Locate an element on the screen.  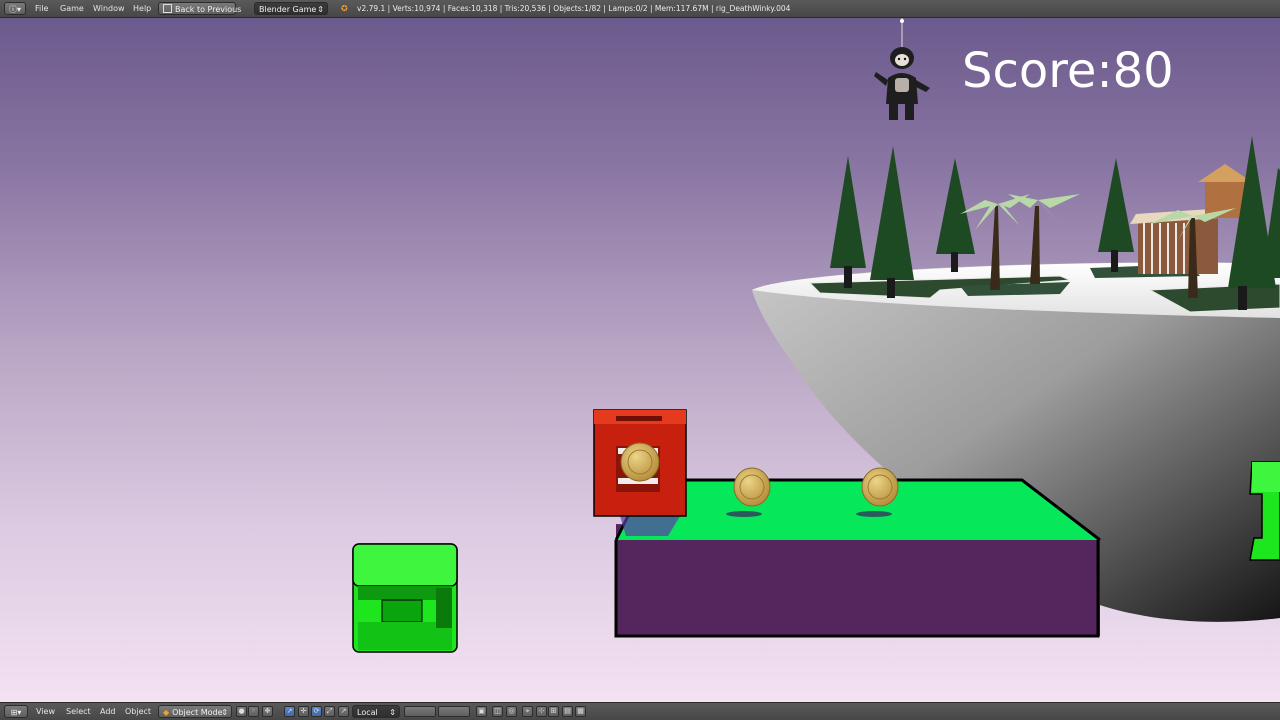
mode-select: ◆ Object Mode ⇕ is located at coordinates (195, 711).